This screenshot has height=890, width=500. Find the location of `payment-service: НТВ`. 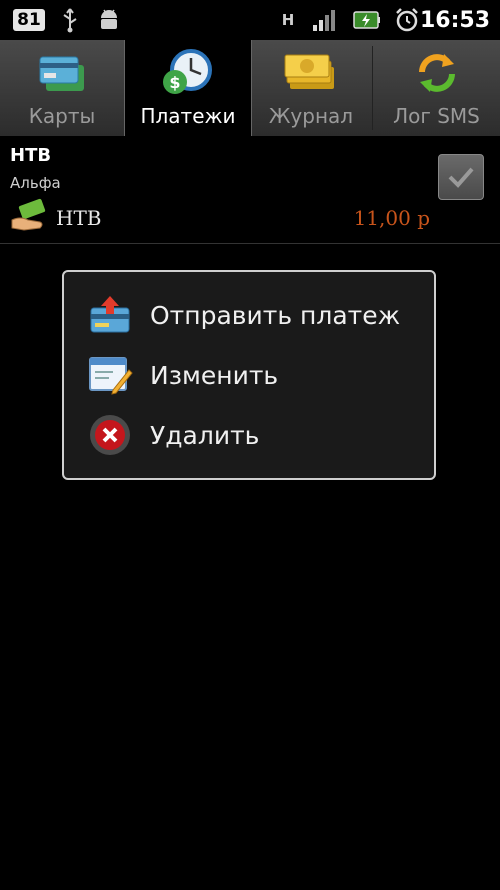

payment-service: НТВ is located at coordinates (79, 218).